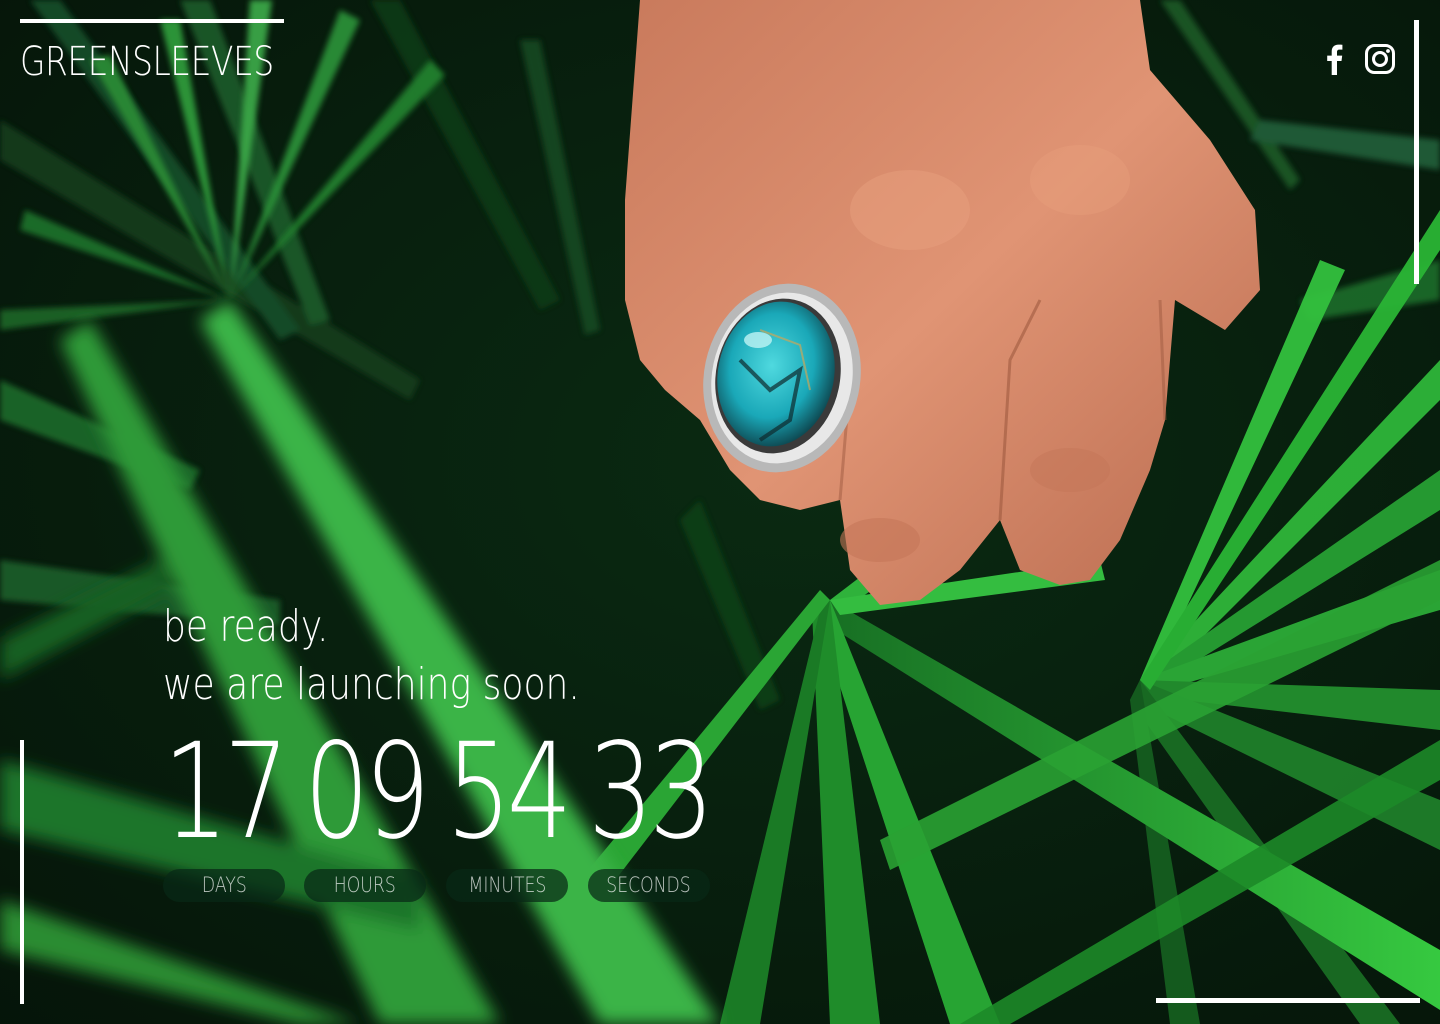 This screenshot has height=1024, width=1440. I want to click on launch-headline: be ready. we are launching soon., so click(371, 656).